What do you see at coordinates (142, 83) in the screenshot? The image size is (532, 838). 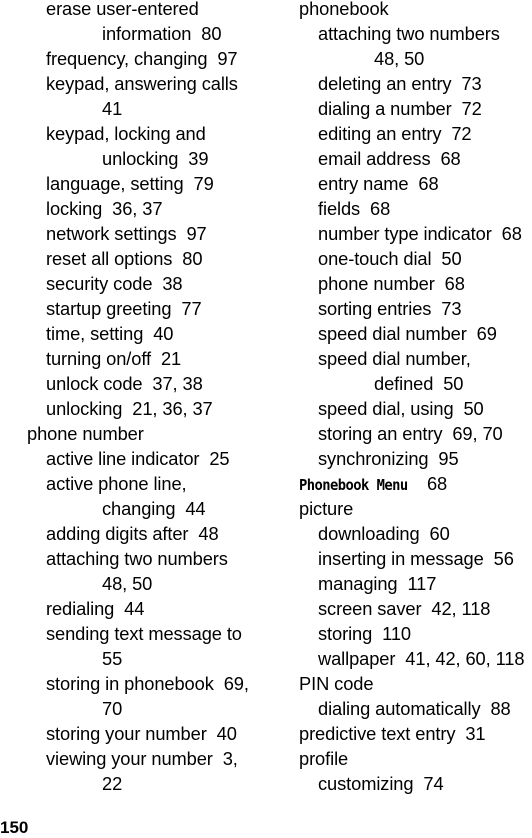 I see `index-subentry: keypad, answering calls` at bounding box center [142, 83].